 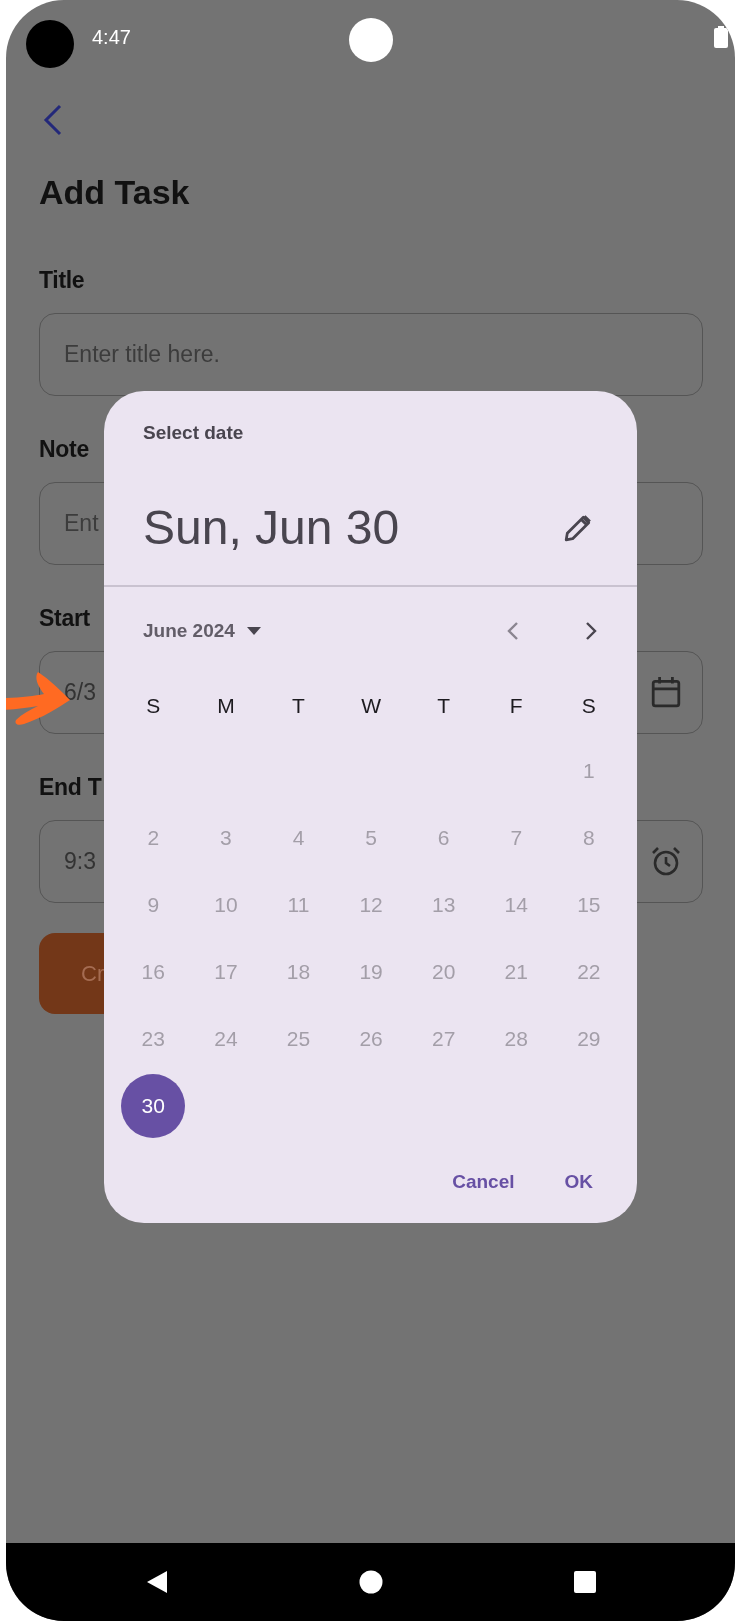 What do you see at coordinates (202, 630) in the screenshot?
I see `month-year-dropdown: June 2024` at bounding box center [202, 630].